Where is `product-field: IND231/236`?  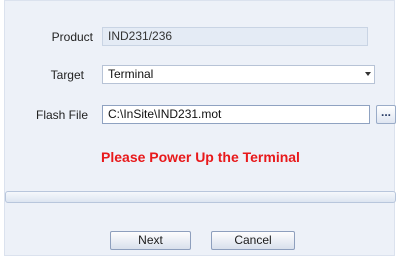
product-field: IND231/236 is located at coordinates (235, 36).